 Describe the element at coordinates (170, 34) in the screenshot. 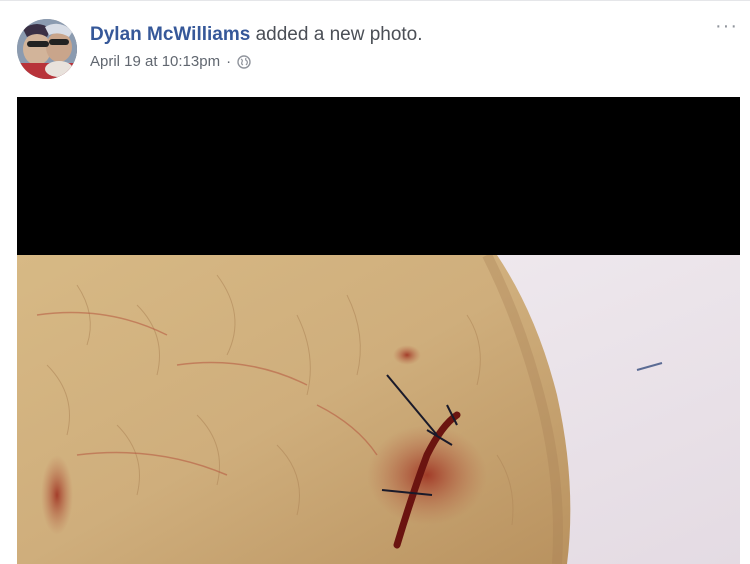

I see `author-name-link: Dylan McWilliams` at that location.